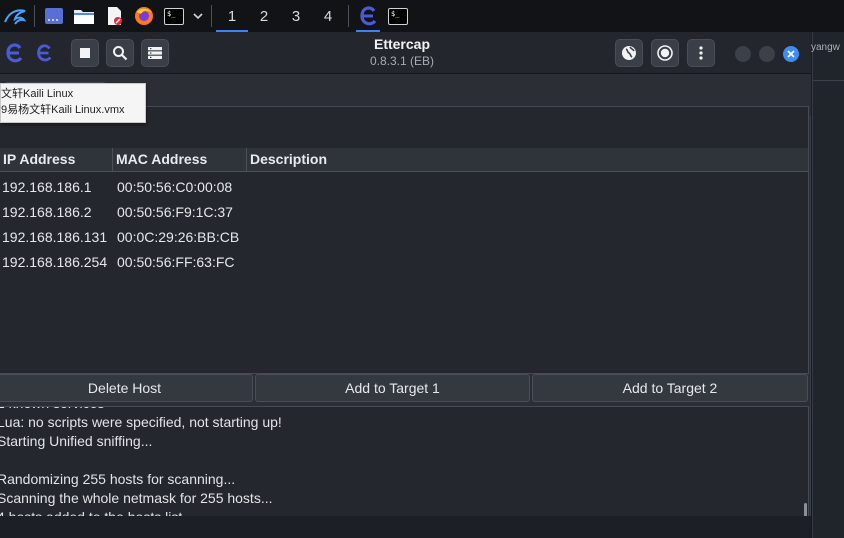  What do you see at coordinates (63, 110) in the screenshot?
I see `tooltip-line-2: 9易杨文轩Kaili Linux.vmx` at bounding box center [63, 110].